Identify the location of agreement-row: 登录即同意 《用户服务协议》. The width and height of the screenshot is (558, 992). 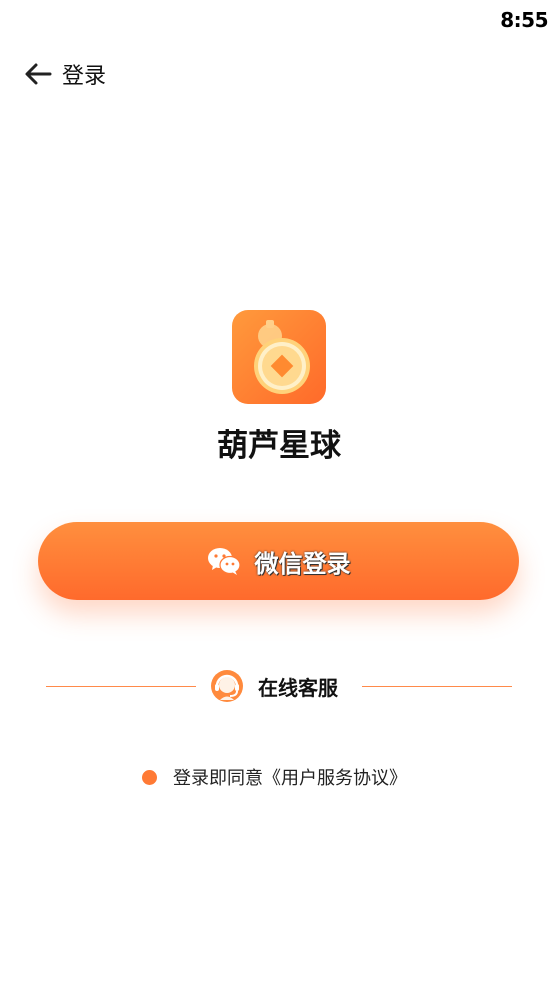
(274, 777).